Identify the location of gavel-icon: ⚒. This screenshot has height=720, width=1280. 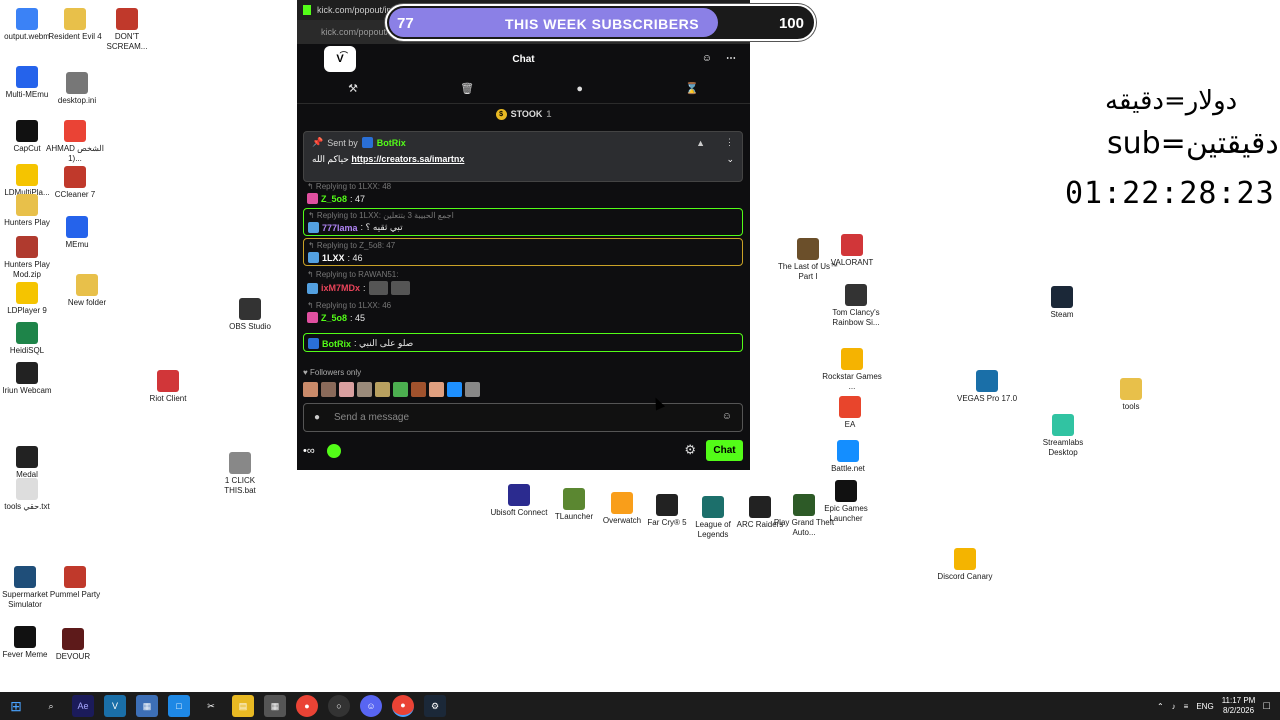
(353, 88).